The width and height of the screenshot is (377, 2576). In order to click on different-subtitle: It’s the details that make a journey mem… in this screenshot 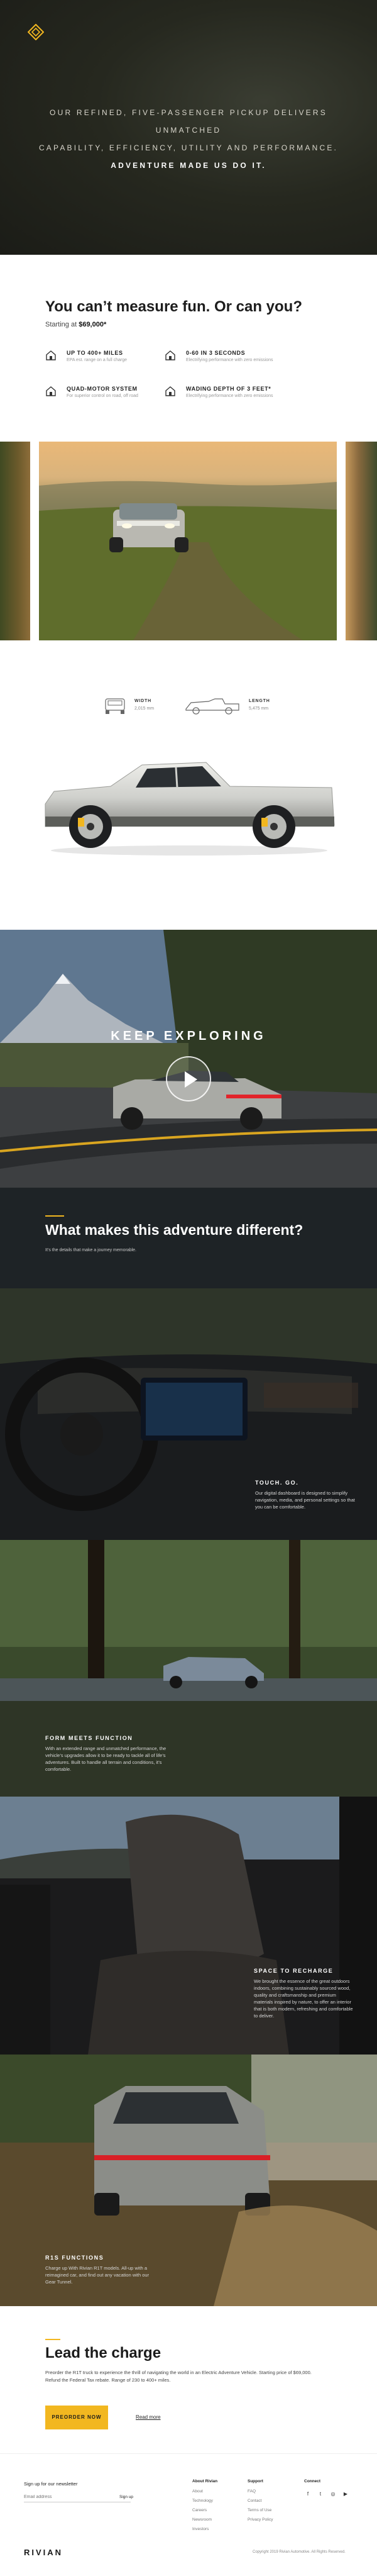, I will do `click(91, 1250)`.